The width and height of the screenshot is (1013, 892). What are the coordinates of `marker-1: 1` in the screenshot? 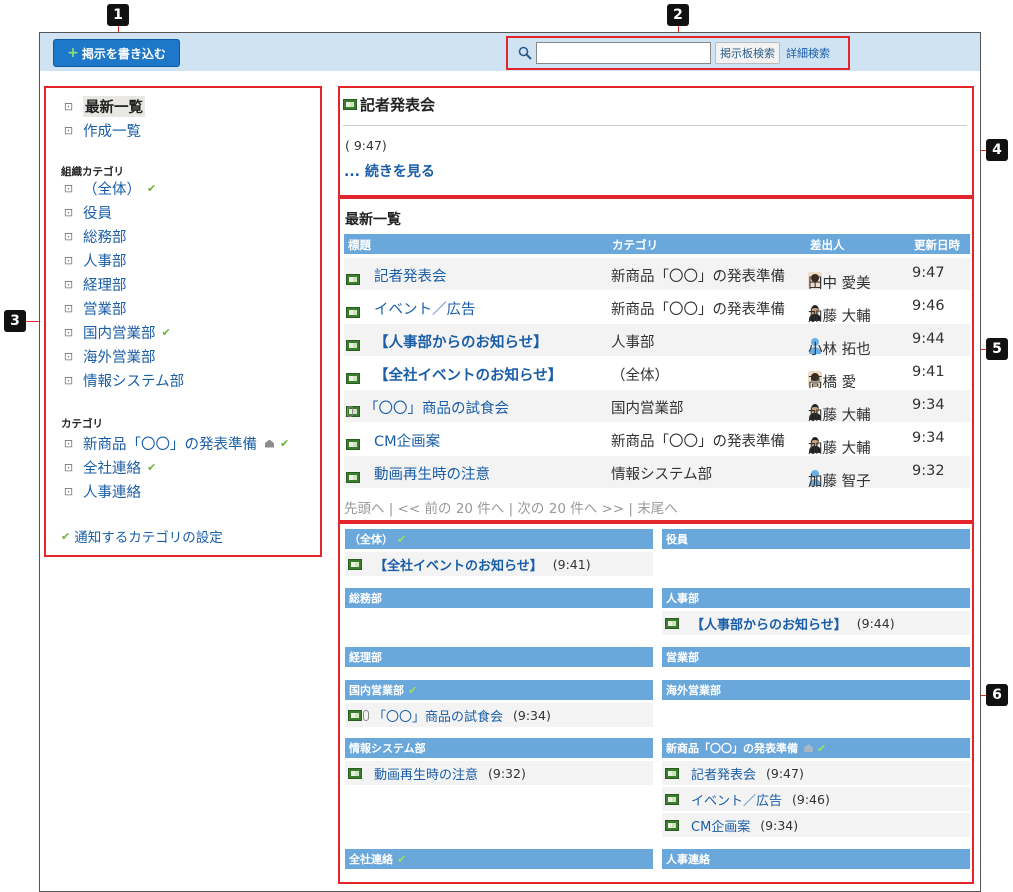 It's located at (118, 15).